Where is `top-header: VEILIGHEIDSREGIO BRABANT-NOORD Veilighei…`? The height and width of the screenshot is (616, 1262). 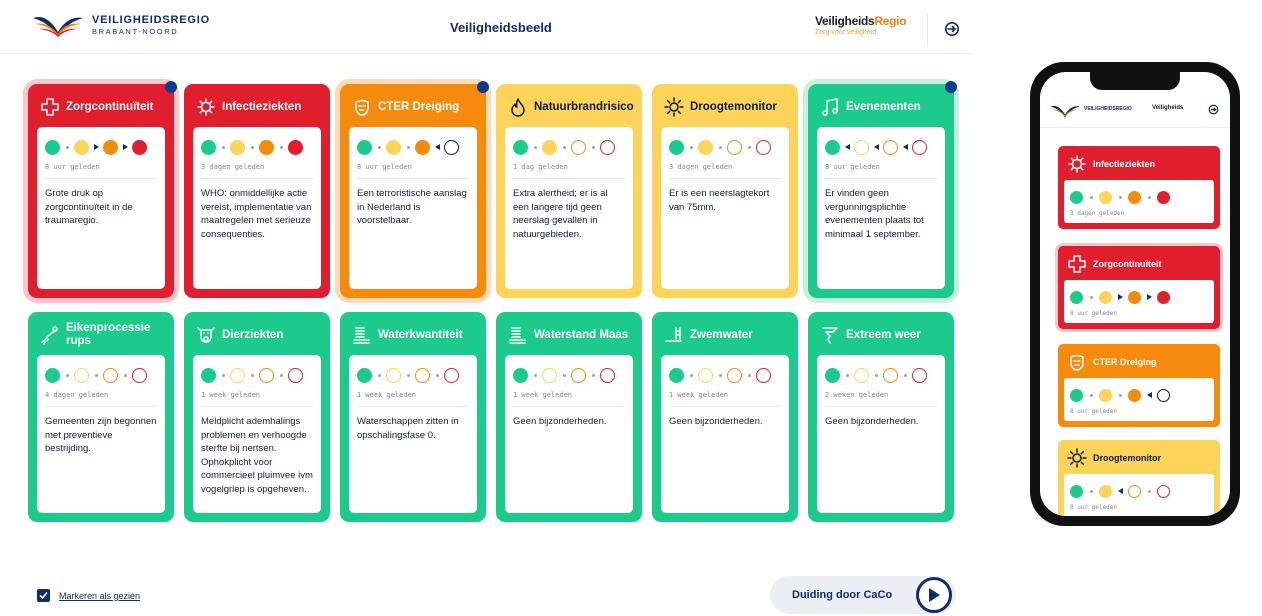
top-header: VEILIGHEIDSREGIO BRABANT-NOORD Veilighei… is located at coordinates (486, 27).